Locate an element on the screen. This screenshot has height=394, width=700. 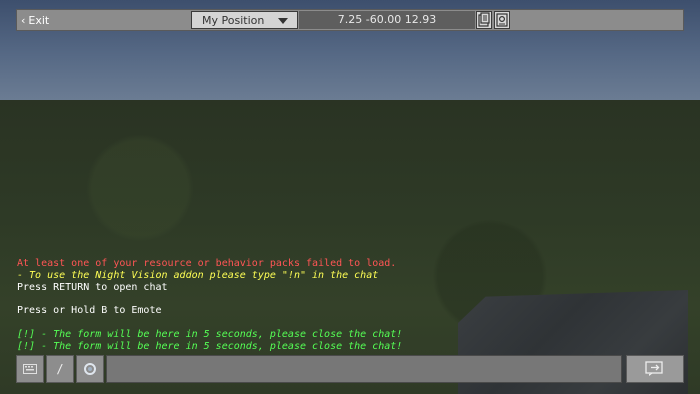
chat-bar: / is located at coordinates (350, 370).